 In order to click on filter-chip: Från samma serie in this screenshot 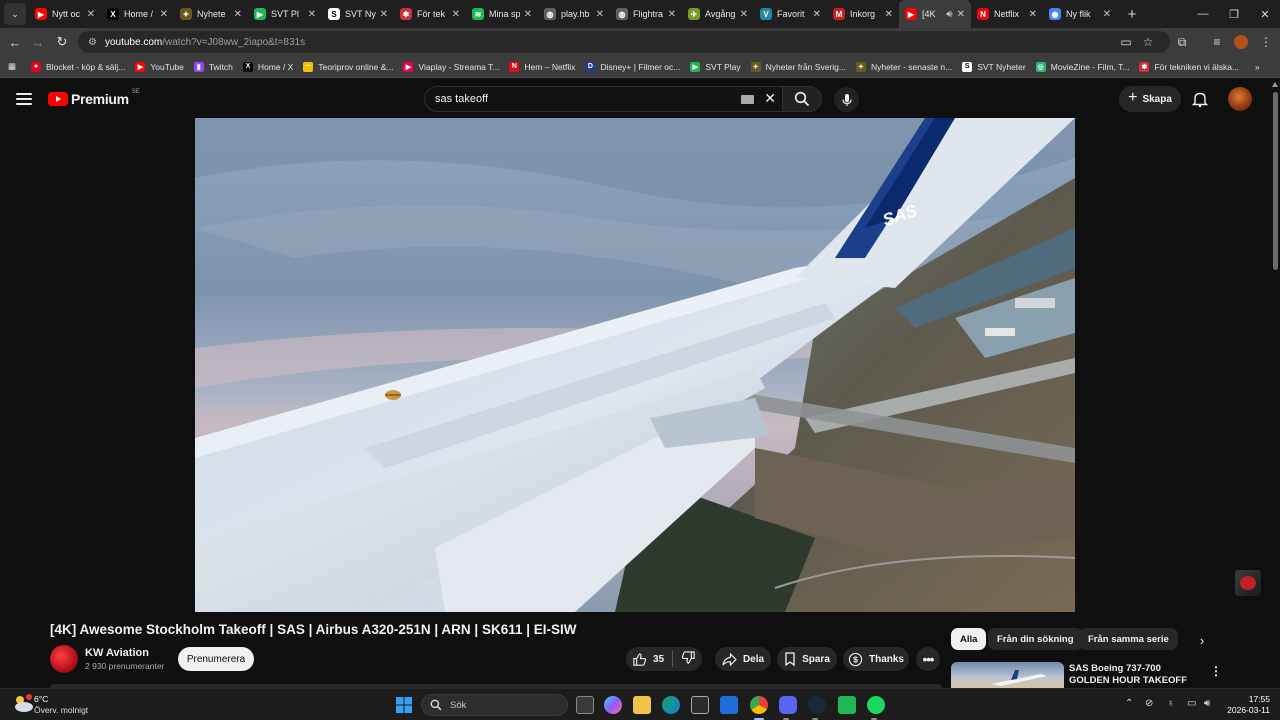, I will do `click(1128, 639)`.